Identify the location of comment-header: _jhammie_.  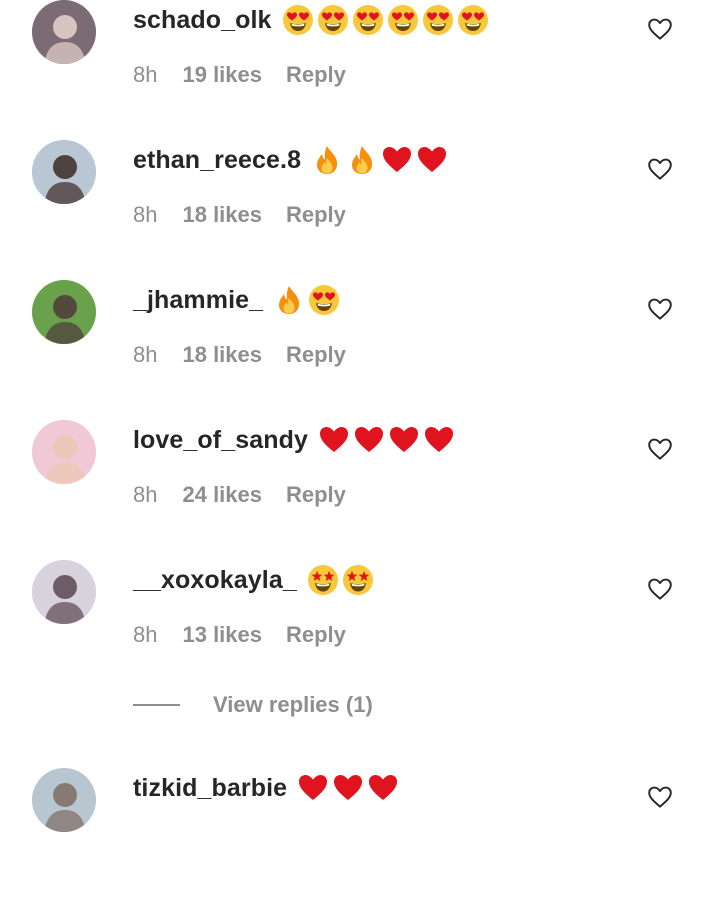
(238, 300).